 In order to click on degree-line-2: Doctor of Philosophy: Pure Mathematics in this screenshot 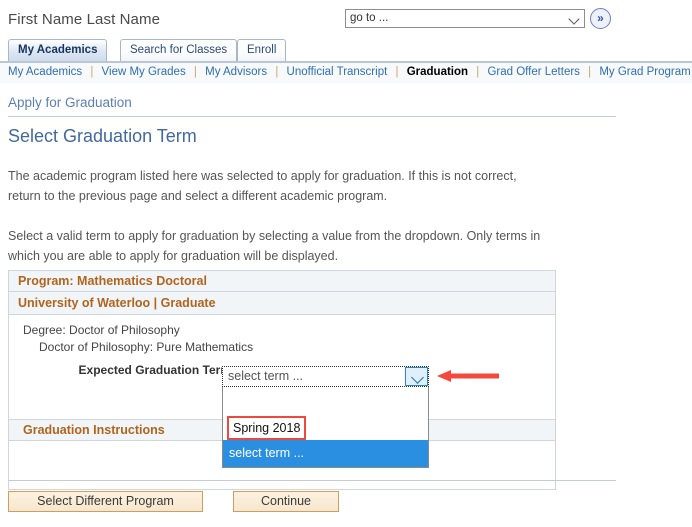, I will do `click(146, 347)`.